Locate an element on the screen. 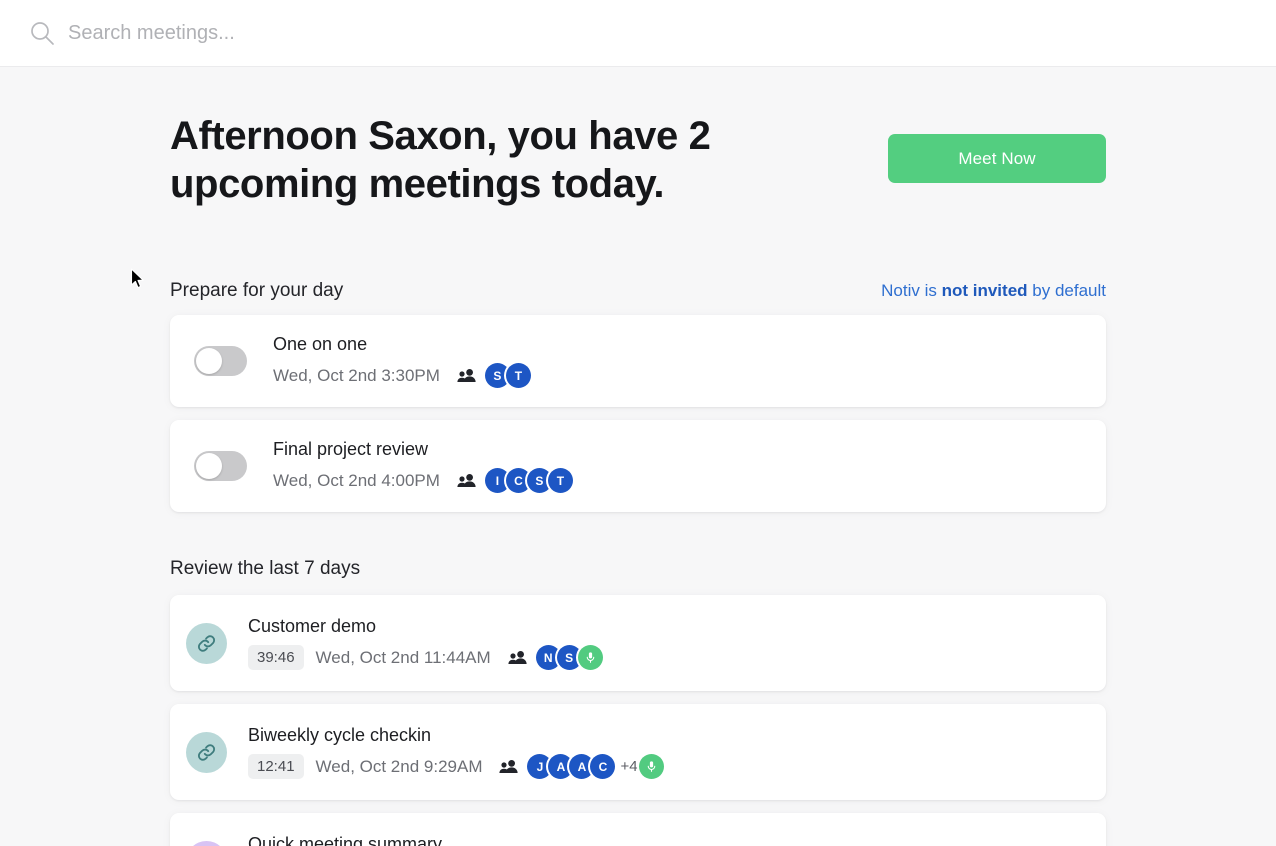 The height and width of the screenshot is (846, 1276). meeting-time: Wed, Oct 2nd 11:44AM is located at coordinates (403, 657).